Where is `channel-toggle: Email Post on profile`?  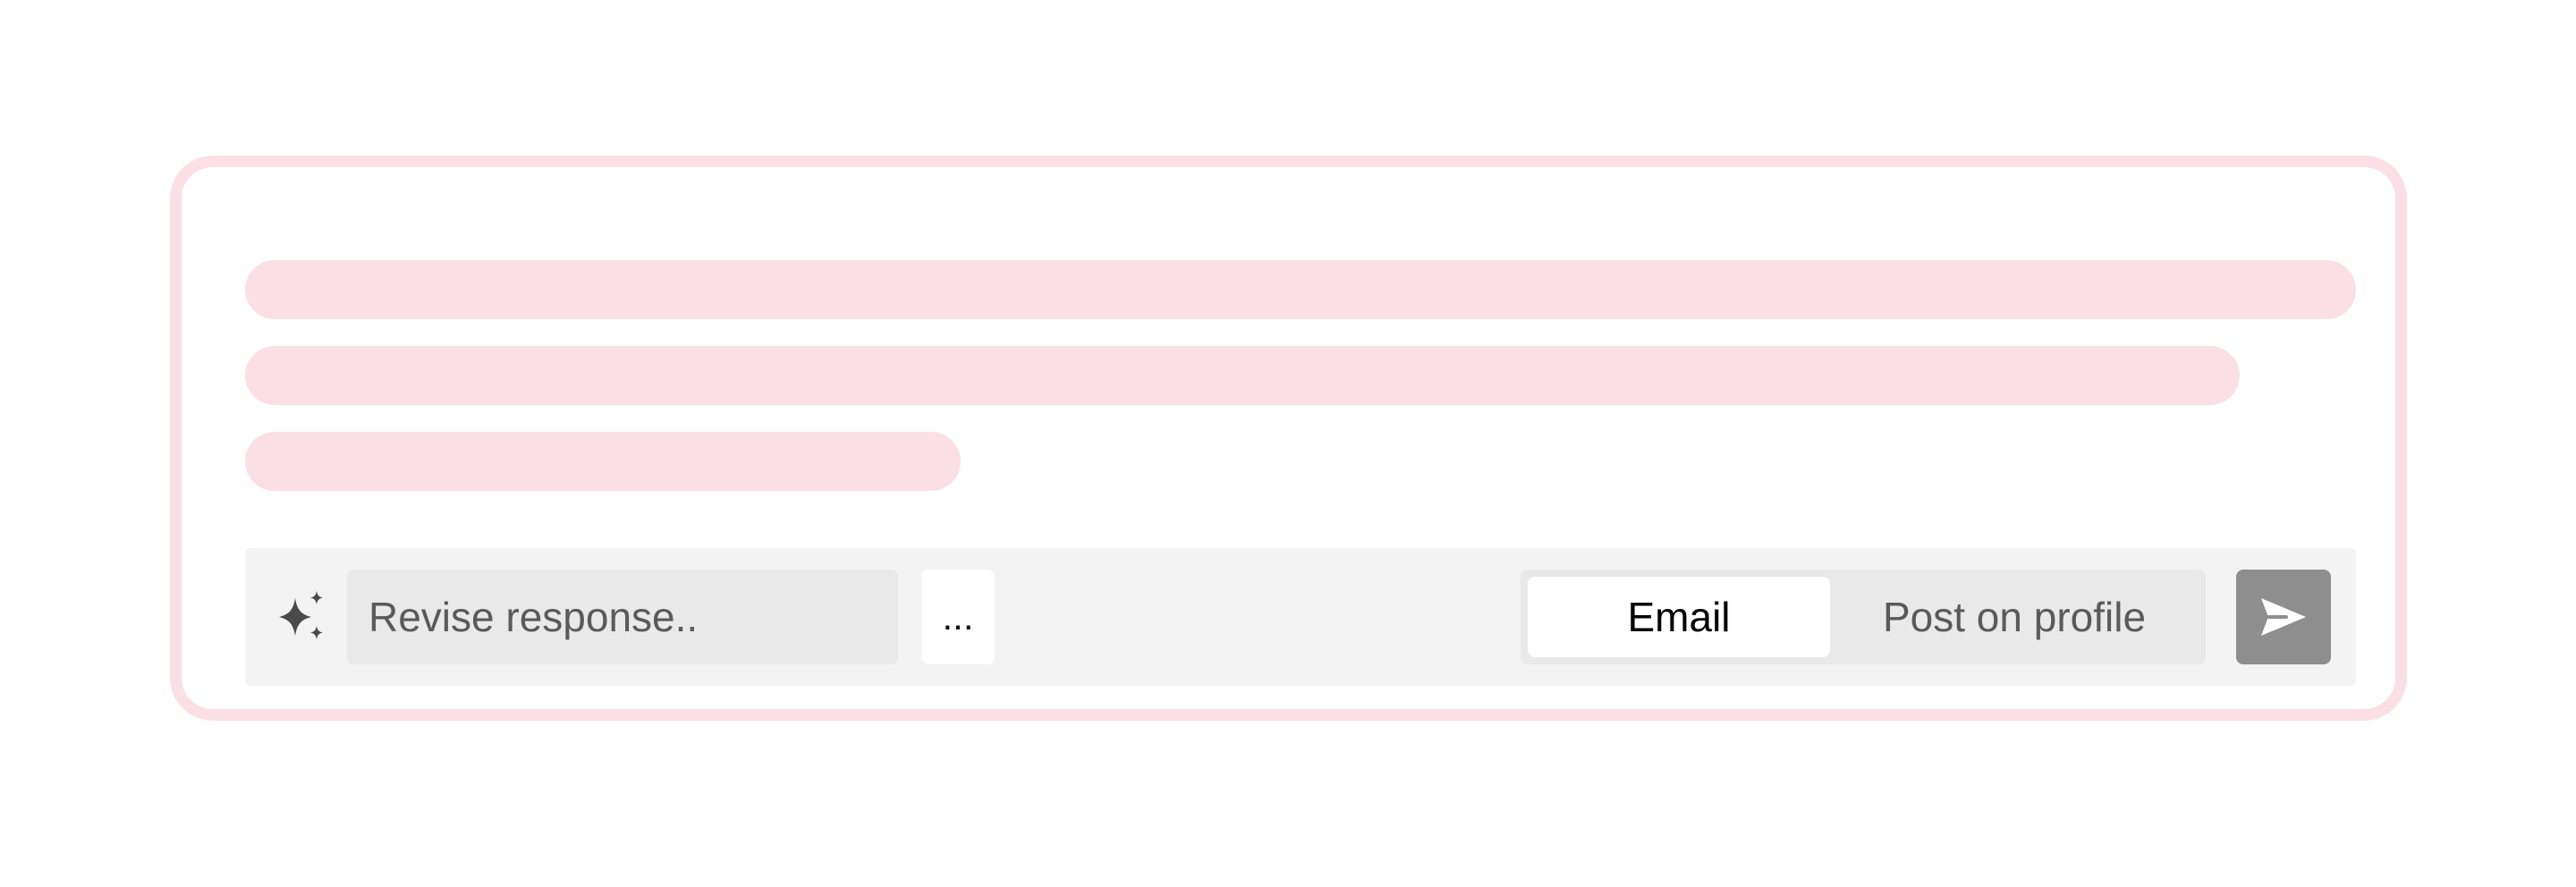
channel-toggle: Email Post on profile is located at coordinates (1863, 617).